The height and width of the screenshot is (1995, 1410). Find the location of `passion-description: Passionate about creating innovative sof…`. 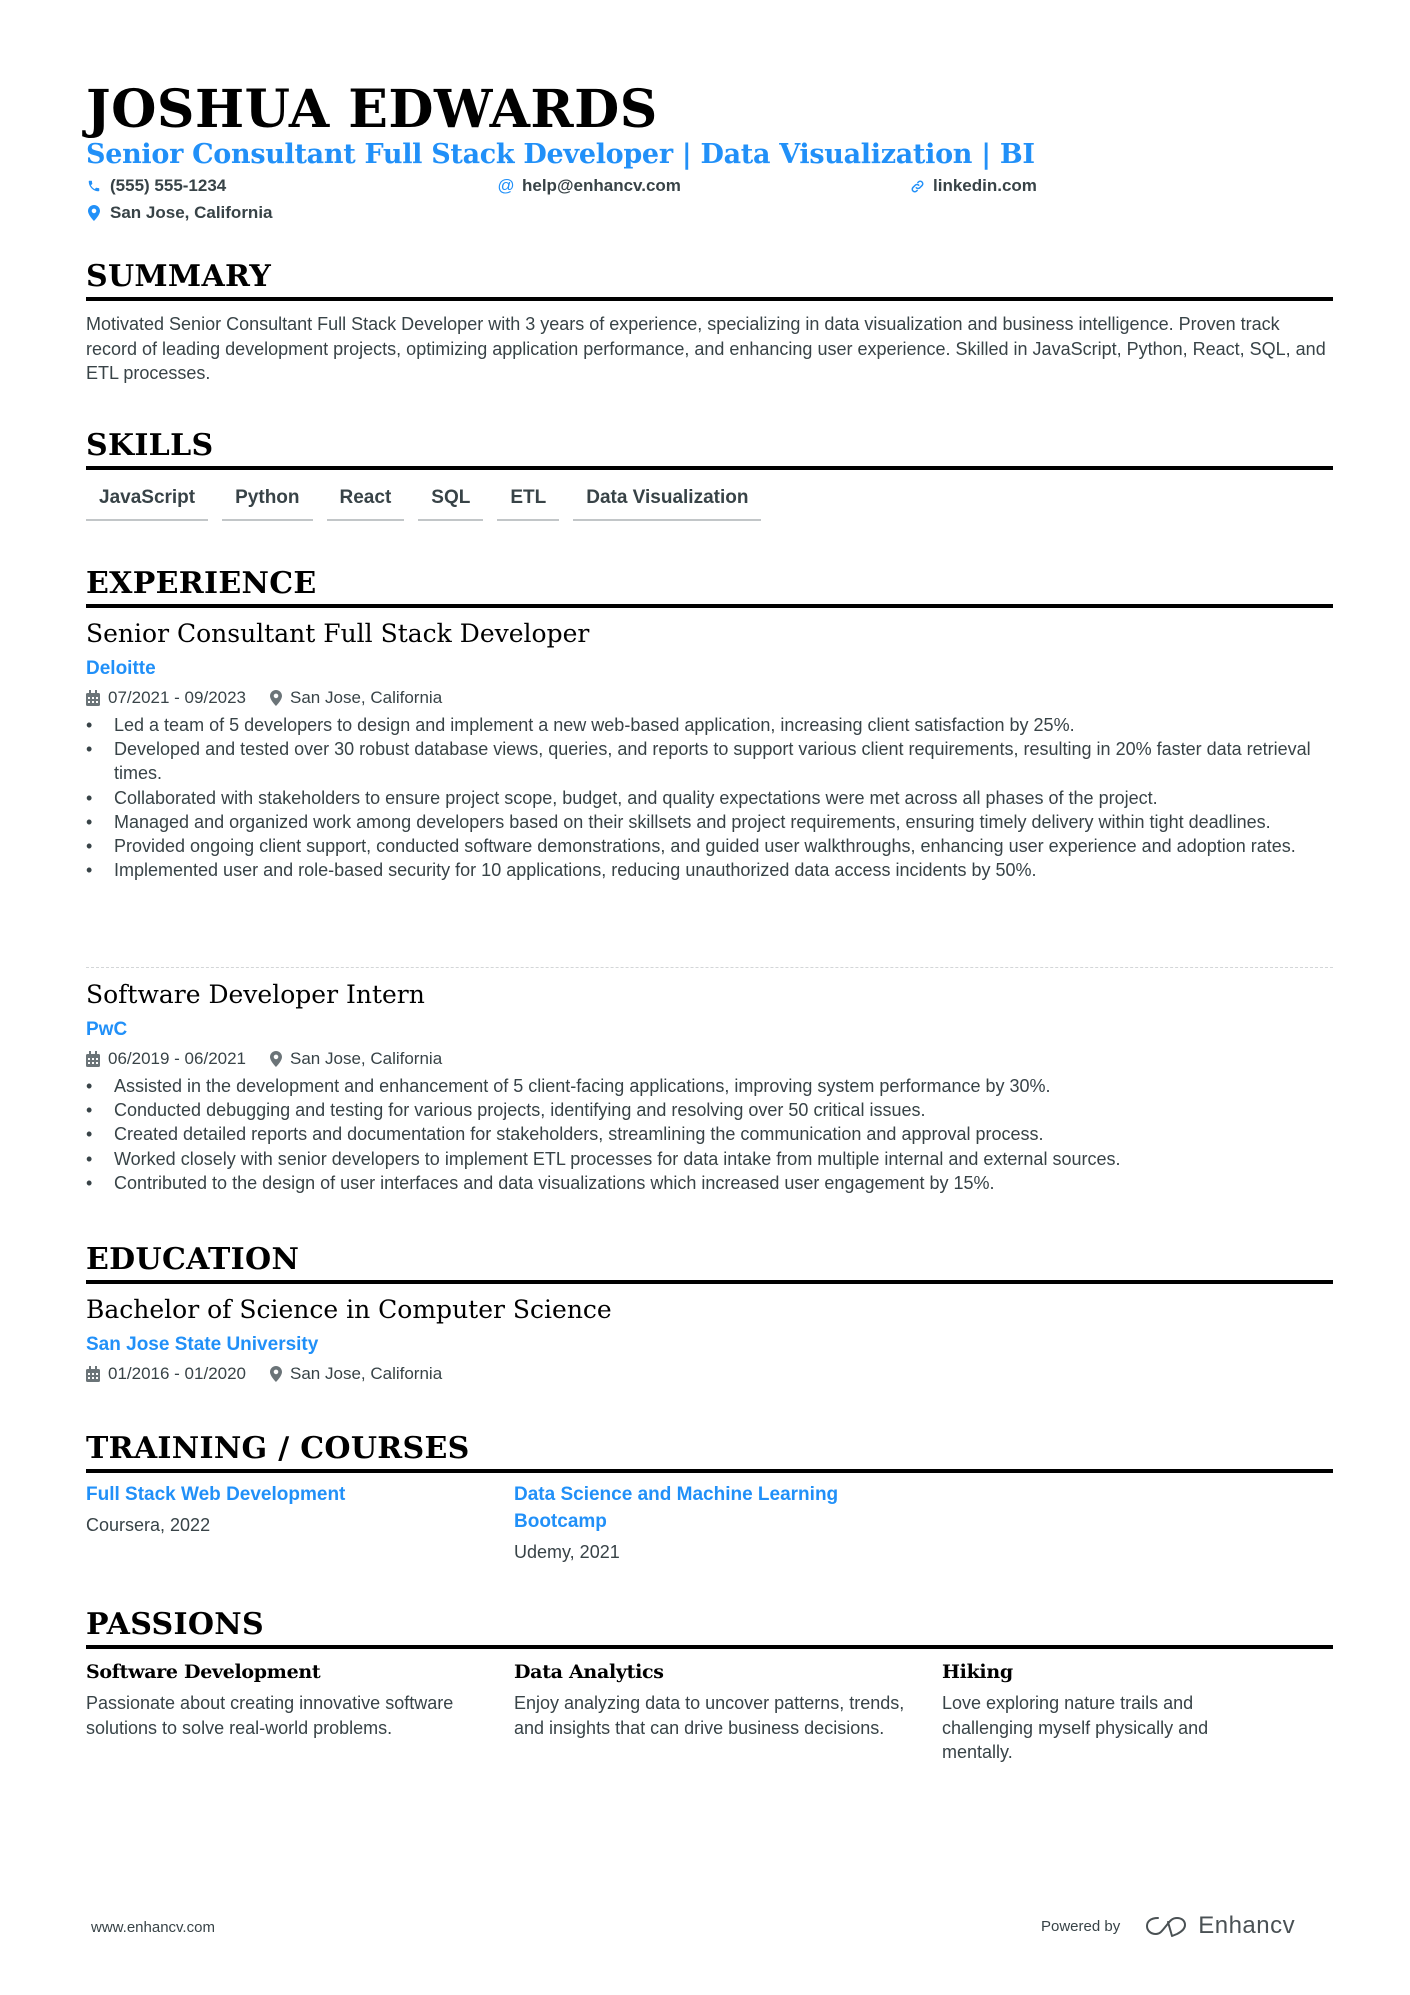

passion-description: Passionate about creating innovative sof… is located at coordinates (270, 1715).